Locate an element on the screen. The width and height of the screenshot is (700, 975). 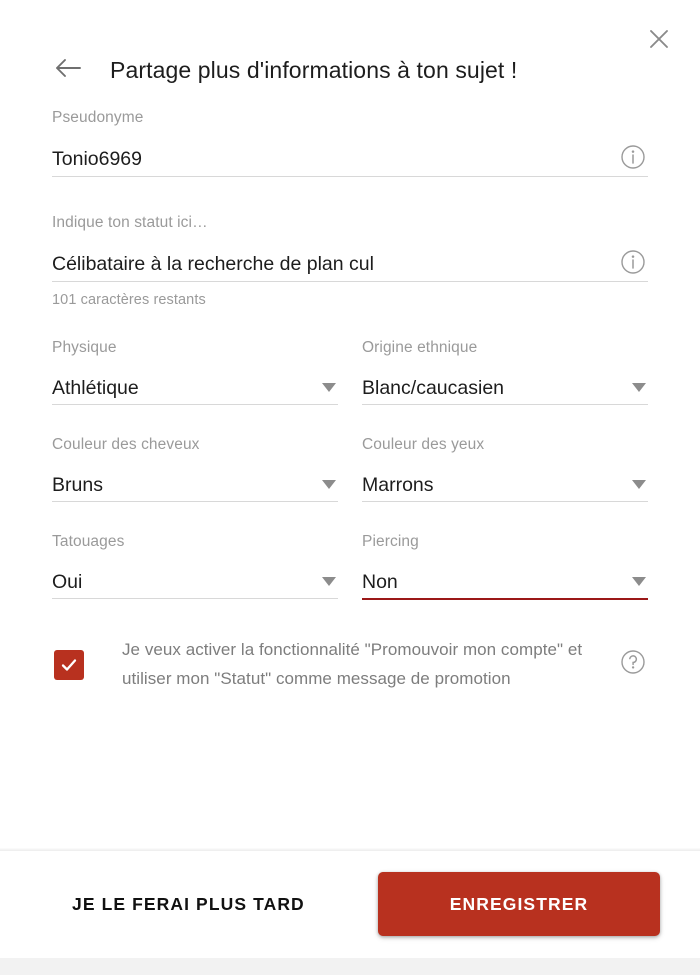
status-char-counter: 101 caractères restants is located at coordinates (129, 300).